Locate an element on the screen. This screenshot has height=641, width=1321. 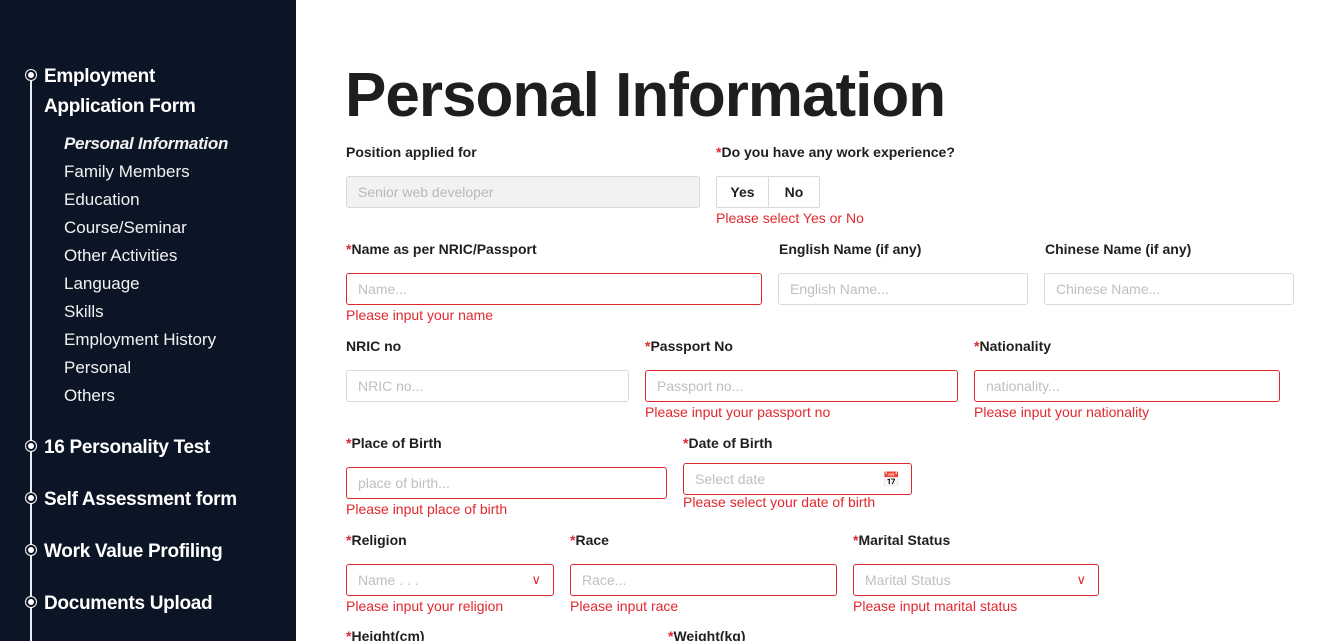
passport-label-text: Passport No is located at coordinates (691, 346).